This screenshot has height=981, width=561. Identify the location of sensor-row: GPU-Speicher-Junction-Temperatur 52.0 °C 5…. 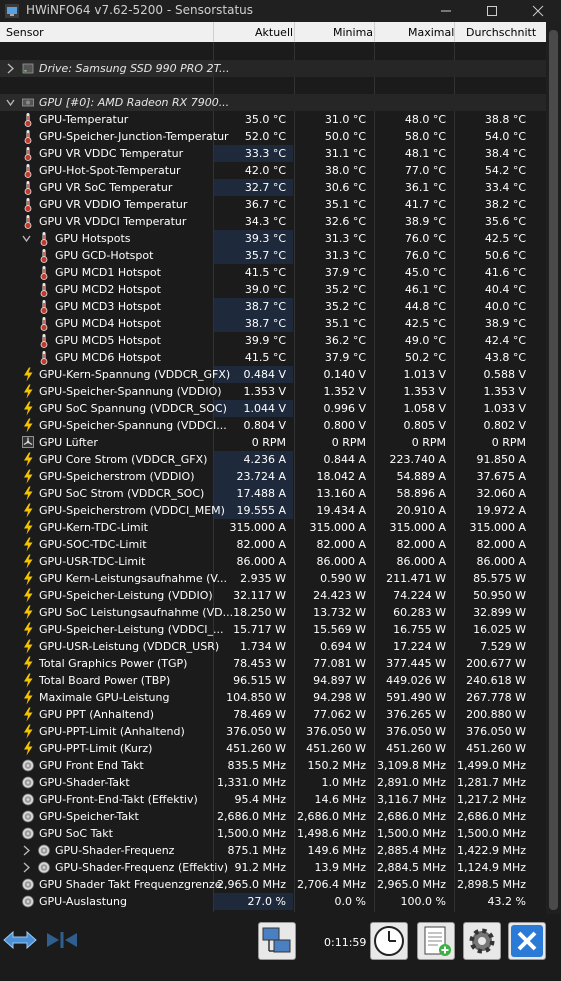
(273, 136).